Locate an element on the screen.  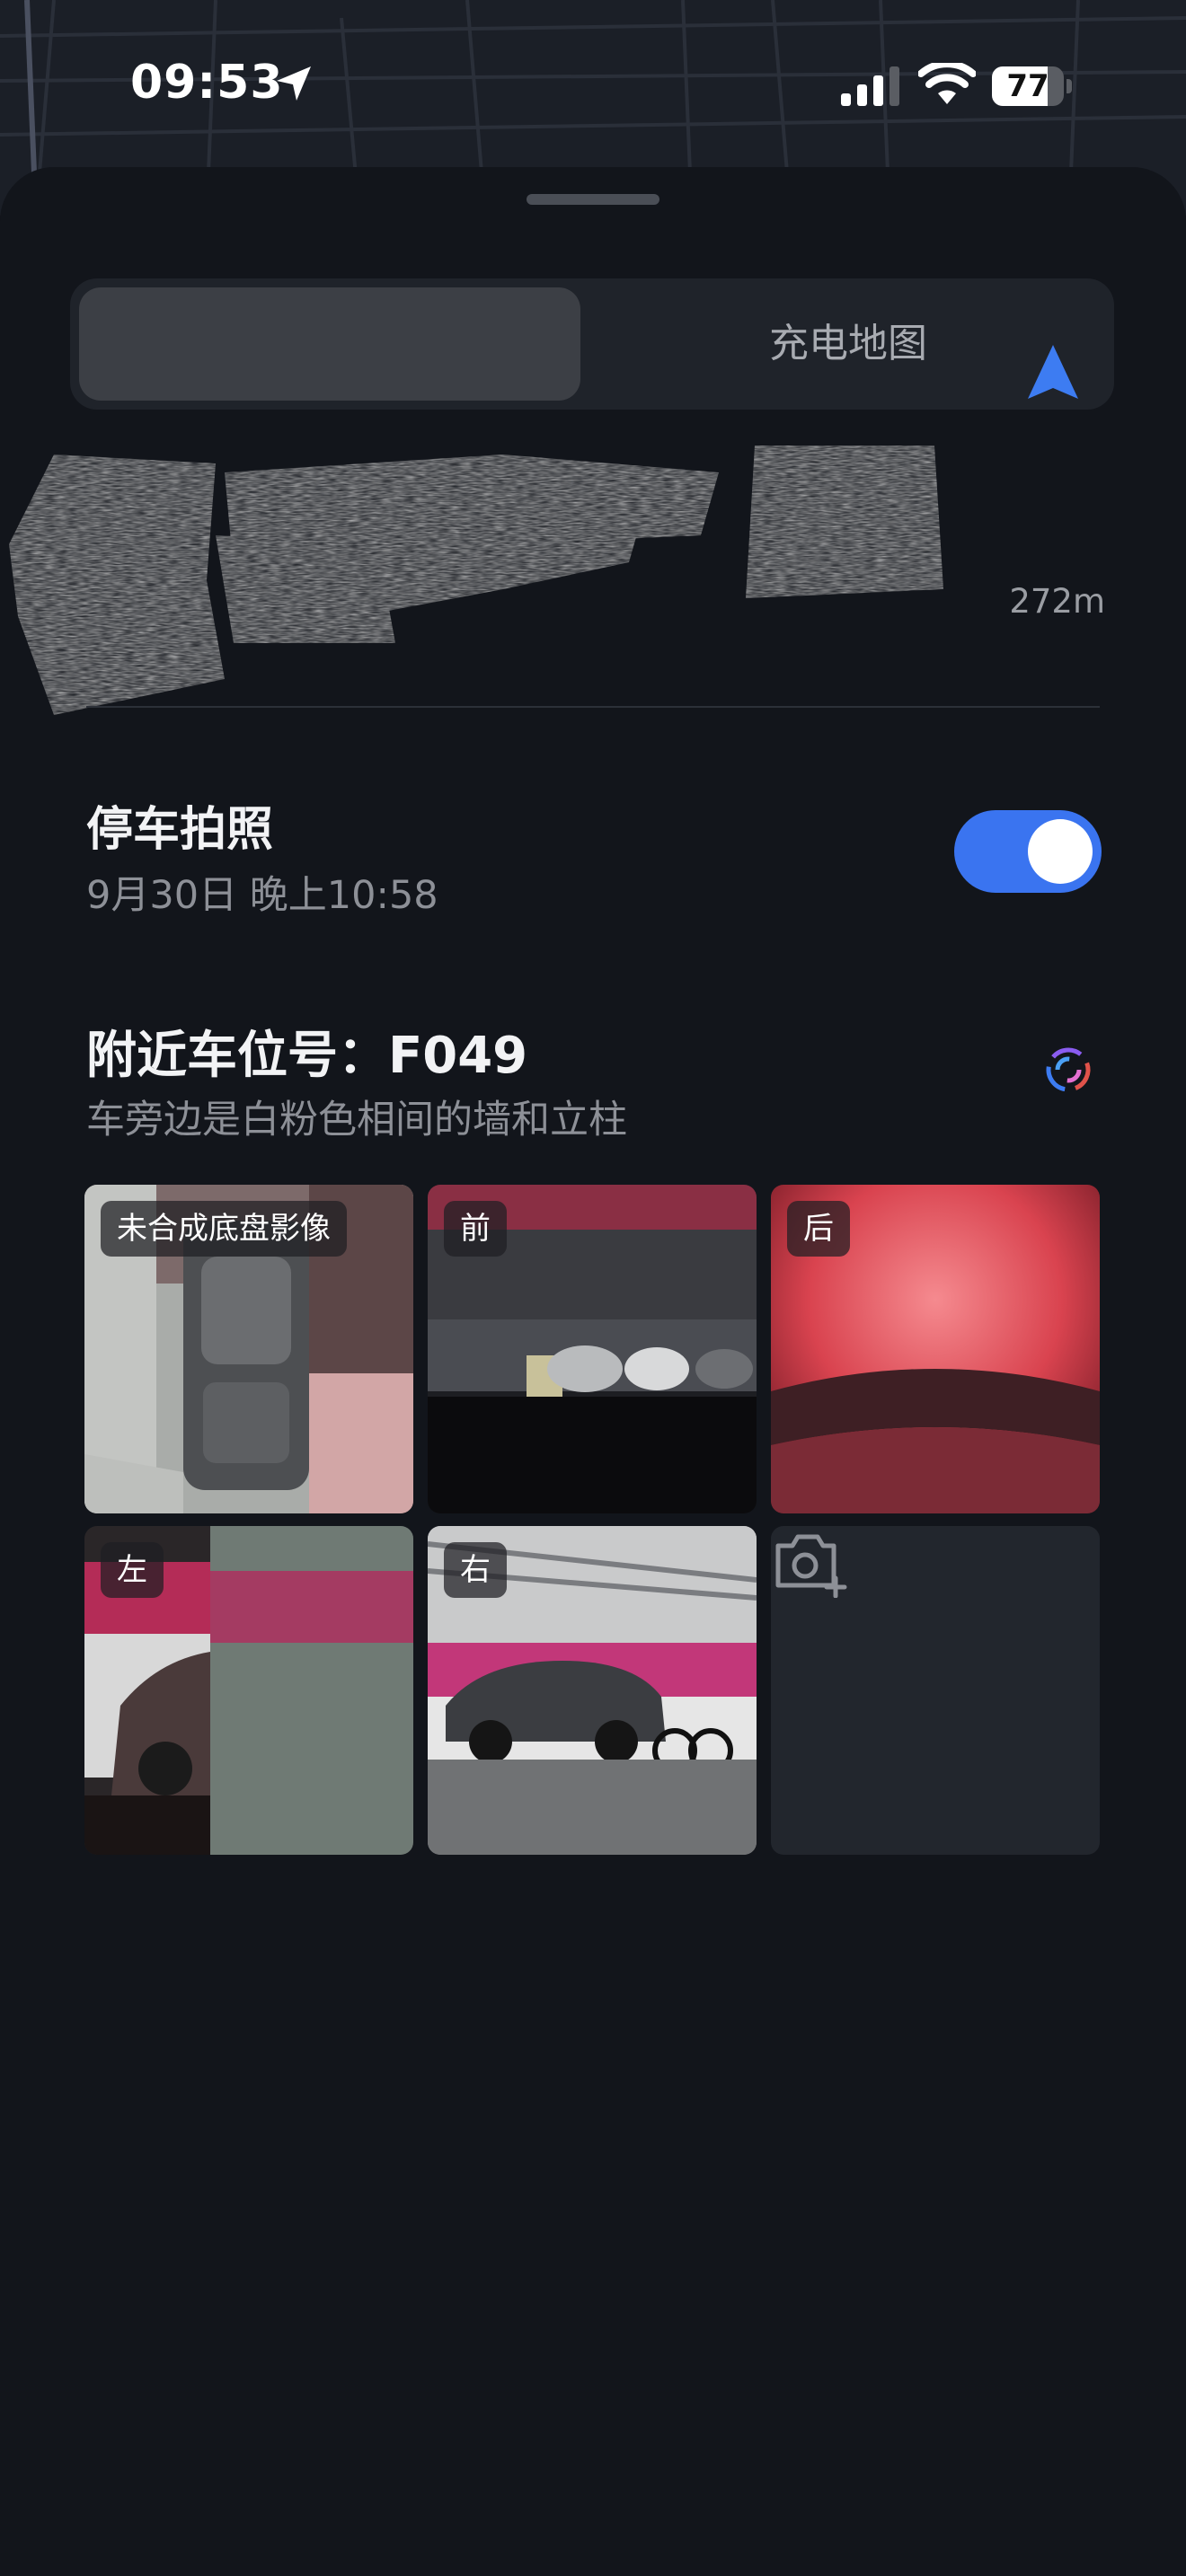
parking-photo-title: 停车拍照 is located at coordinates (180, 830).